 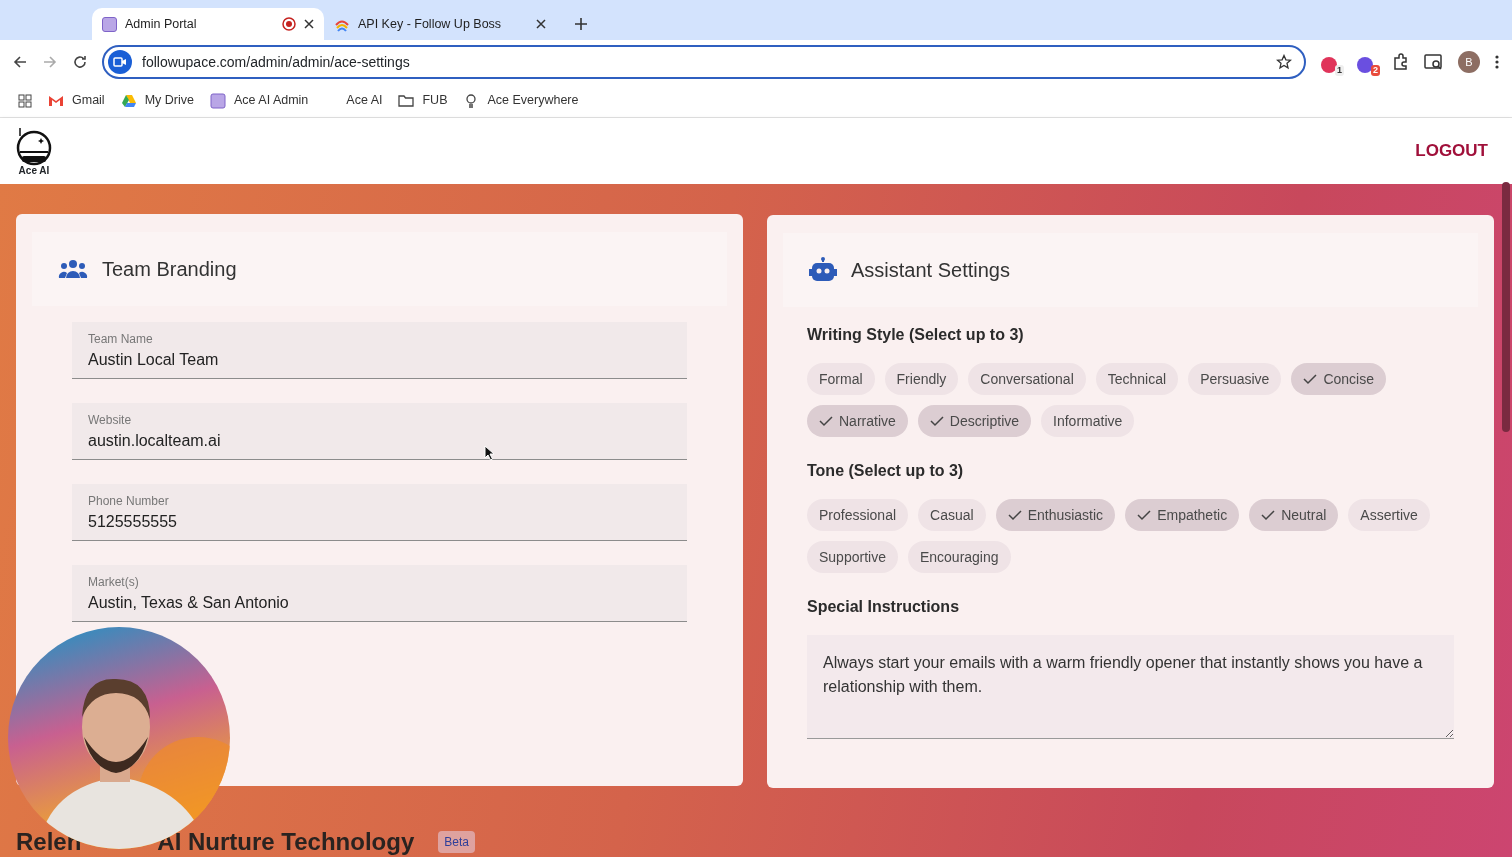 I want to click on option-chip: Enthusiastic, so click(x=1055, y=515).